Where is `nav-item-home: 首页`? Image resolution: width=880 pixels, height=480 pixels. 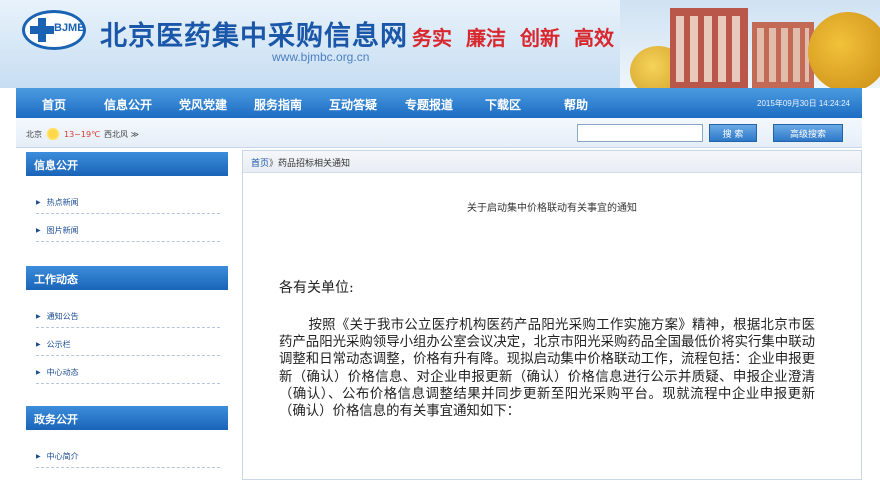
nav-item-home: 首页 is located at coordinates (54, 104).